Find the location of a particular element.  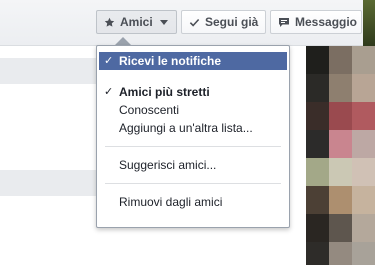

right-column-gap is located at coordinates (298, 155).